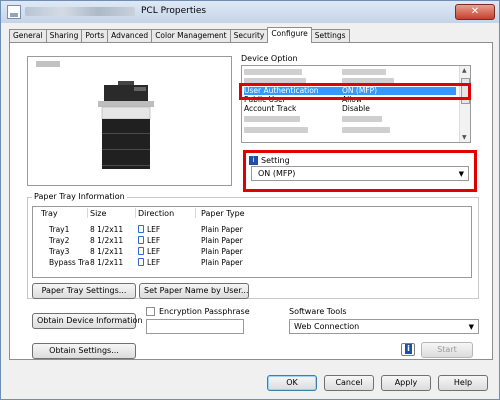  What do you see at coordinates (275, 160) in the screenshot?
I see `setting-label: Setting` at bounding box center [275, 160].